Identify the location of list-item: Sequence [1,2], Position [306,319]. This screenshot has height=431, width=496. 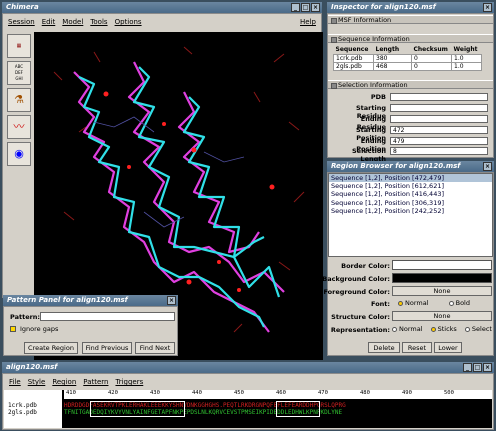
(410, 203).